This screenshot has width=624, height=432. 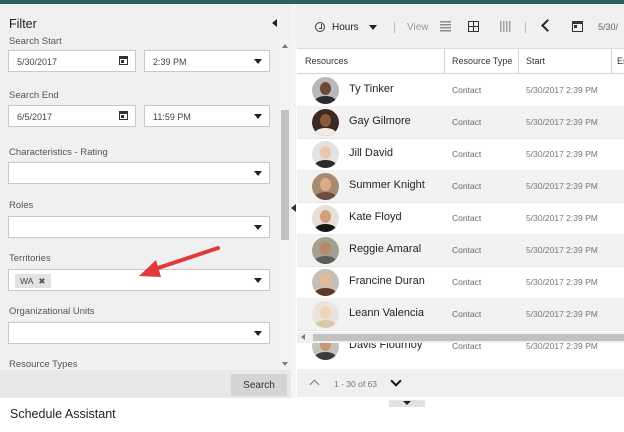 What do you see at coordinates (185, 259) in the screenshot?
I see `annotation-arrow-shaft` at bounding box center [185, 259].